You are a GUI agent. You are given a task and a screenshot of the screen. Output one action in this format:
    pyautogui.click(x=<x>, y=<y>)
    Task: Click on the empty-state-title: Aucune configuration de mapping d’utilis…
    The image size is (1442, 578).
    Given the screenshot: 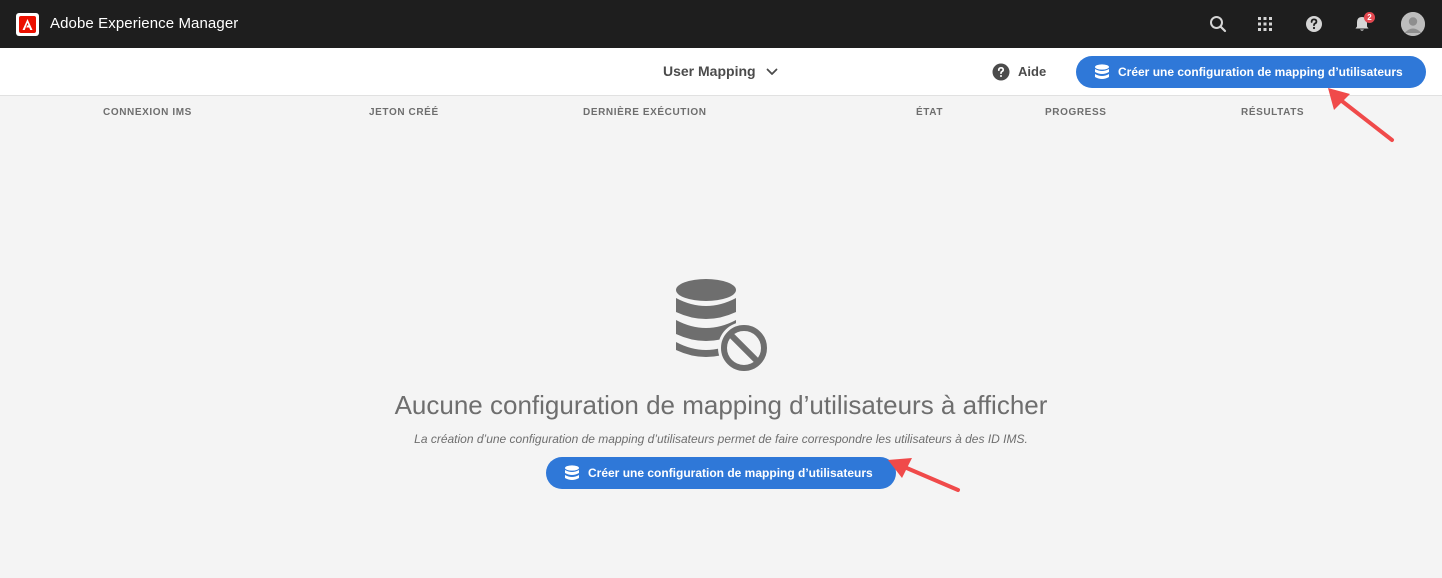 What is the action you would take?
    pyautogui.click(x=721, y=405)
    